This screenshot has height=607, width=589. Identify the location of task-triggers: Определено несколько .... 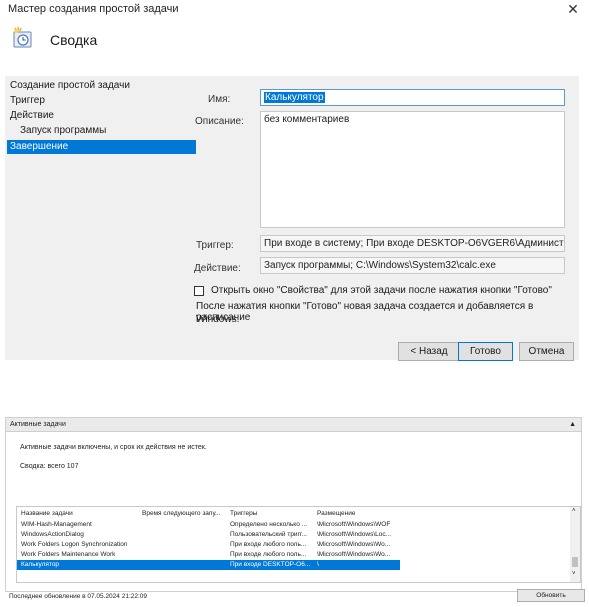
(269, 524).